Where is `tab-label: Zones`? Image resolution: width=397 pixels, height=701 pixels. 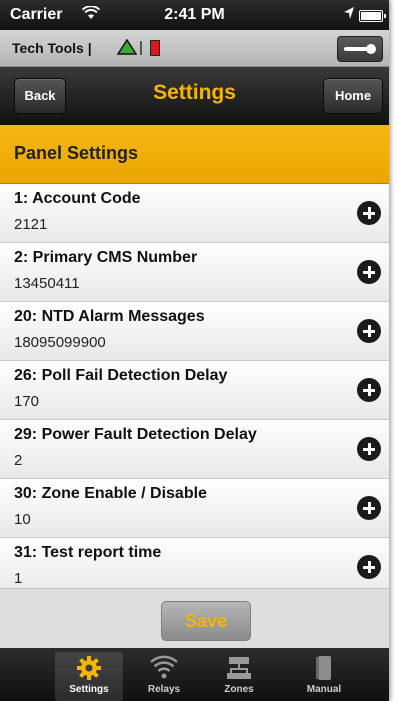 tab-label: Zones is located at coordinates (239, 689).